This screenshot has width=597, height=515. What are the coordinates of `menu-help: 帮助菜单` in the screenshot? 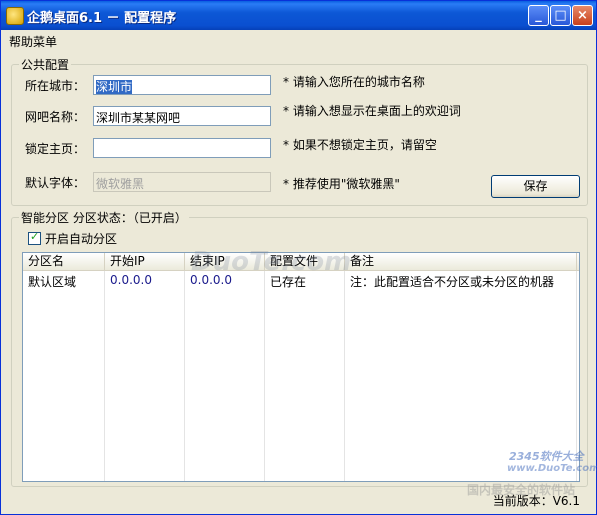 It's located at (33, 41).